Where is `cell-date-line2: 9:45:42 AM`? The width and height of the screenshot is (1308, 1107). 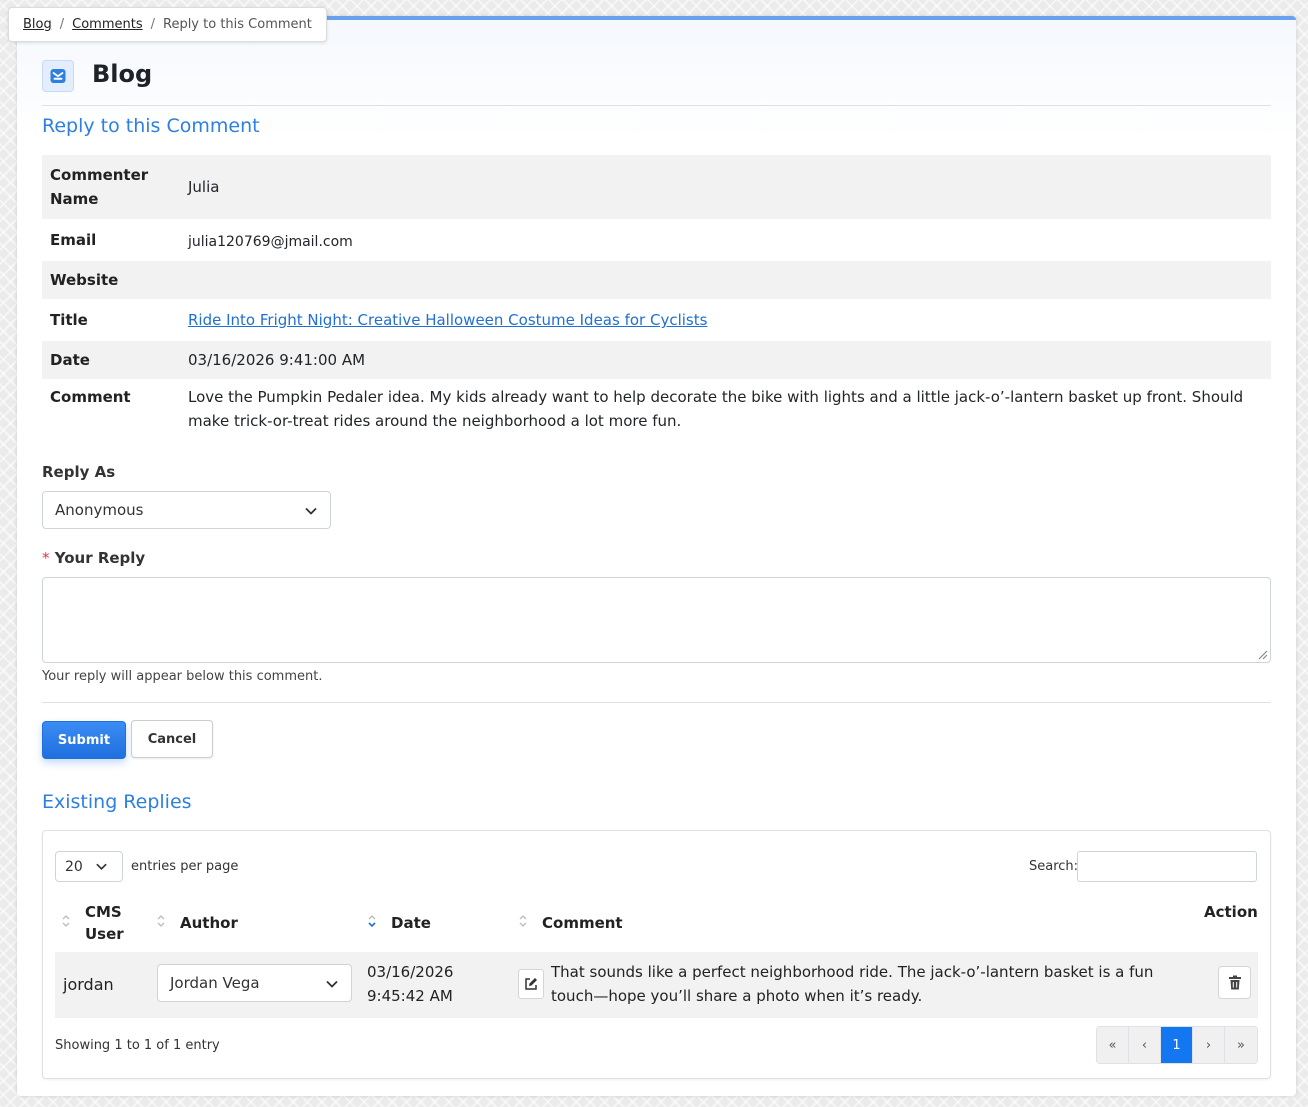 cell-date-line2: 9:45:42 AM is located at coordinates (410, 996).